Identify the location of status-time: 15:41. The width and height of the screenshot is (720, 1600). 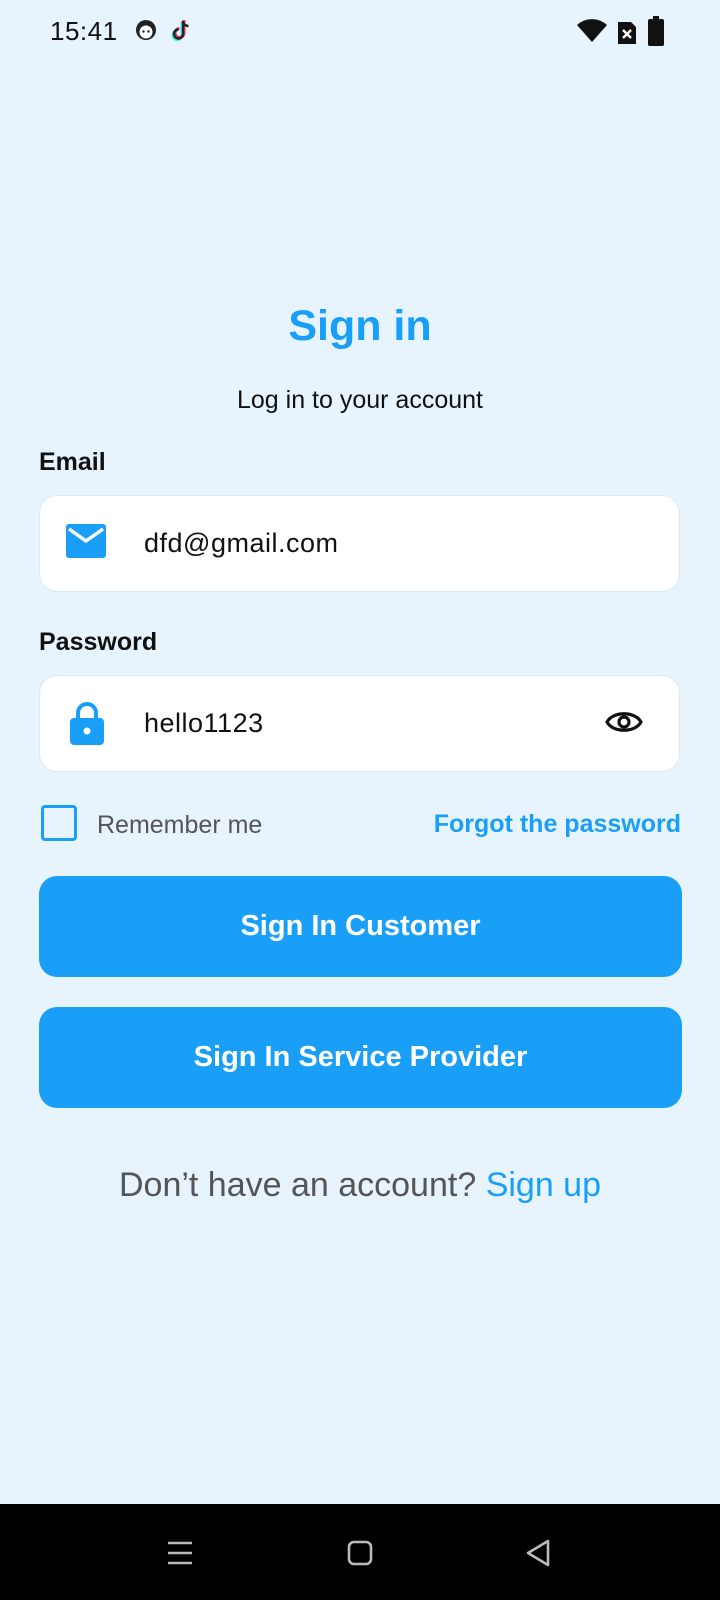
(84, 31).